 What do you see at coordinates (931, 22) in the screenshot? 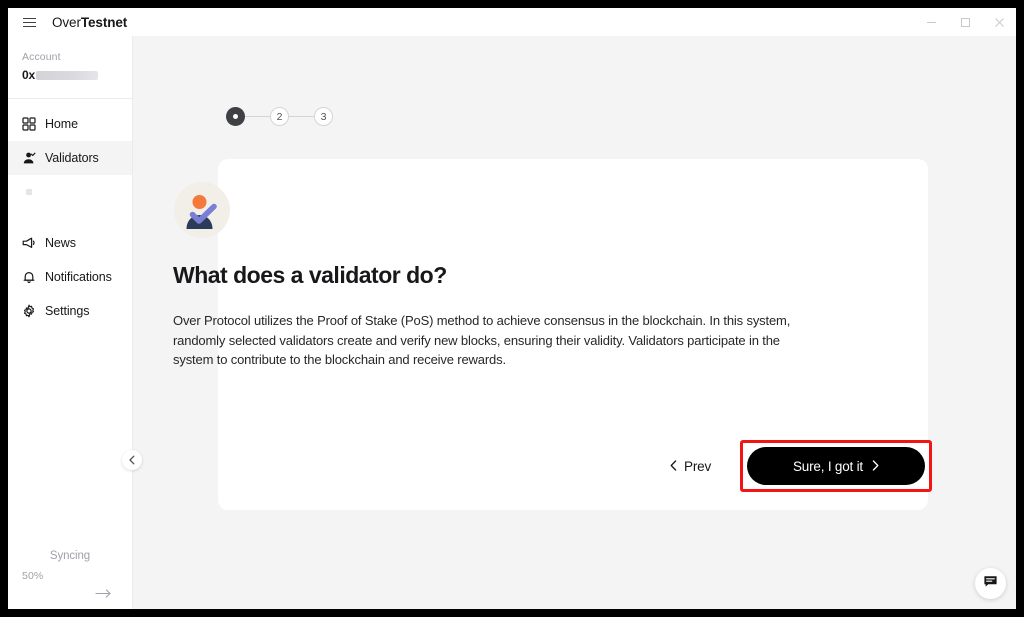
I see `minimize-button` at bounding box center [931, 22].